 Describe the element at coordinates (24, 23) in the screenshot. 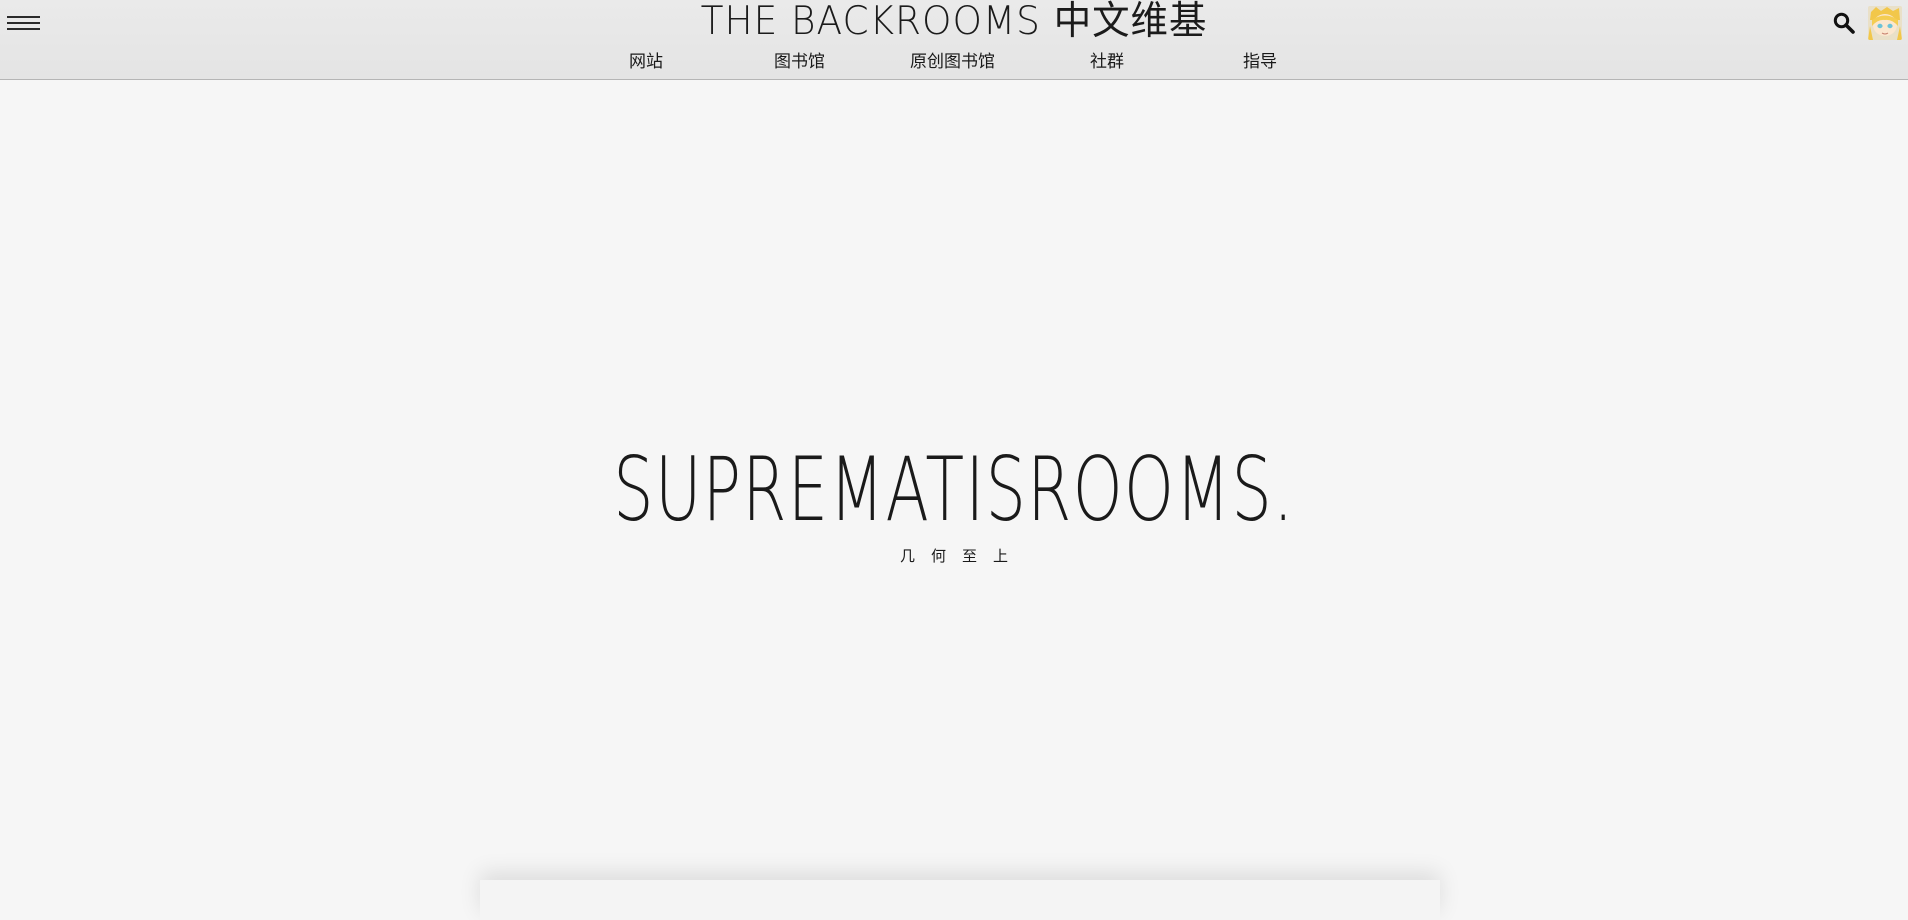

I see `hamburger-menu-icon` at that location.